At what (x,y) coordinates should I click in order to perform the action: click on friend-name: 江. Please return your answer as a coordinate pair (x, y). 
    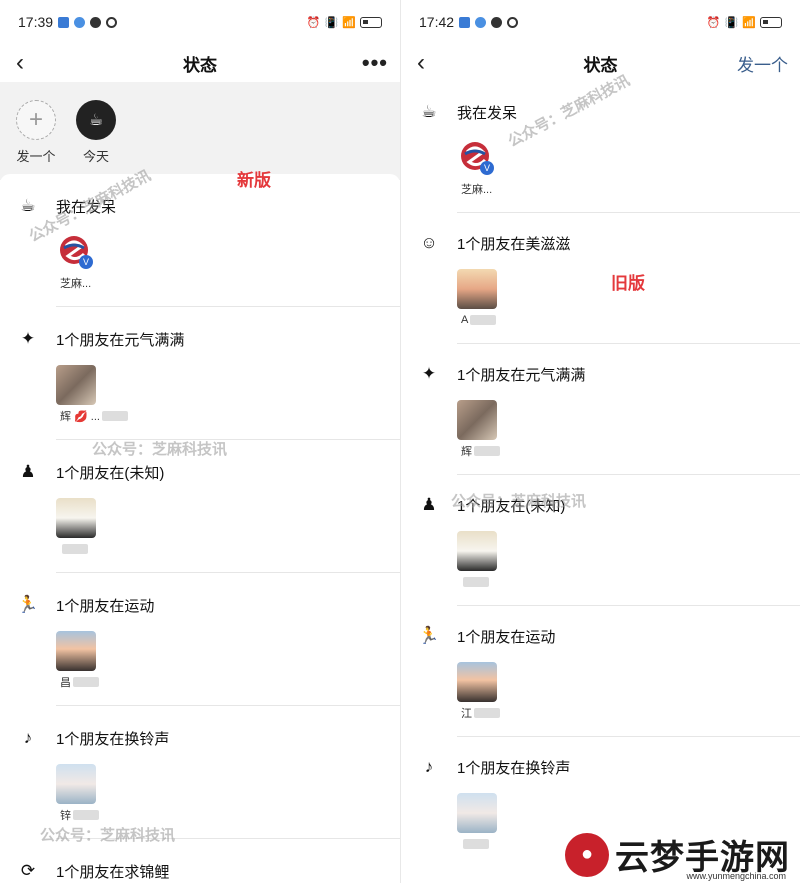
    Looking at the image, I should click on (466, 714).